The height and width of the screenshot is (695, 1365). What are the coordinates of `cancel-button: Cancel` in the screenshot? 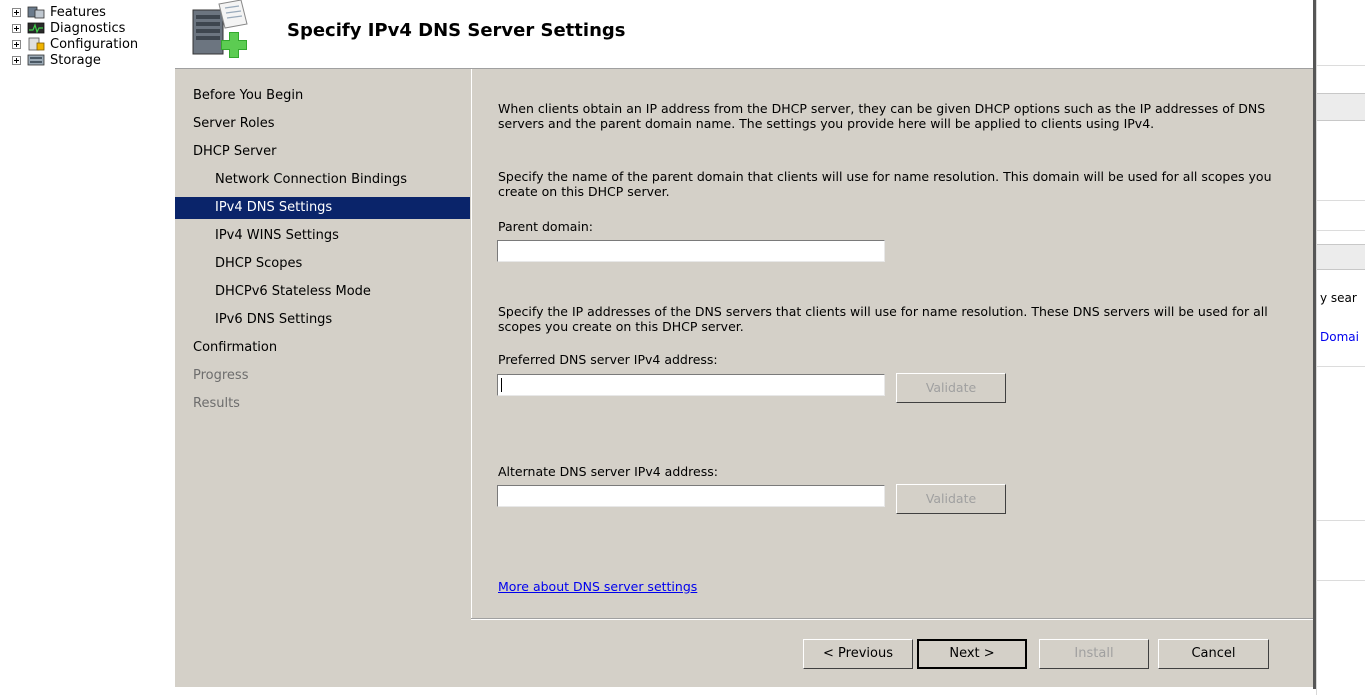 It's located at (1213, 654).